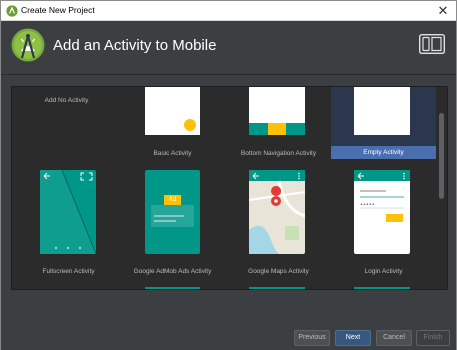  What do you see at coordinates (353, 338) in the screenshot?
I see `next-button: Next` at bounding box center [353, 338].